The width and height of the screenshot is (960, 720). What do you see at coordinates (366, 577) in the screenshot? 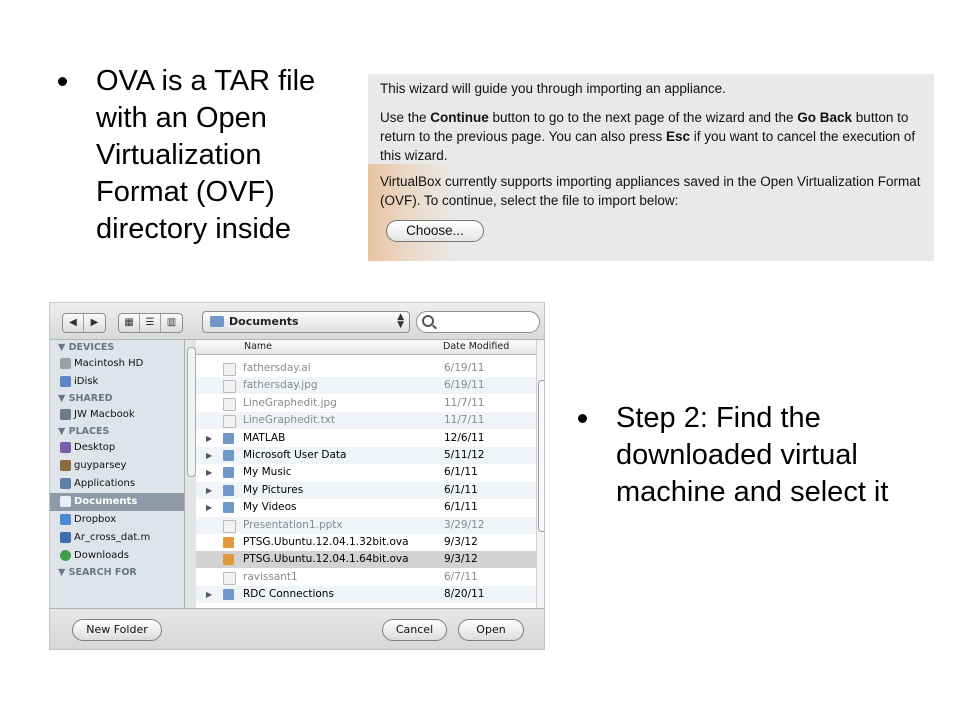
I see `file-row: ravissant1 6/7/11` at bounding box center [366, 577].